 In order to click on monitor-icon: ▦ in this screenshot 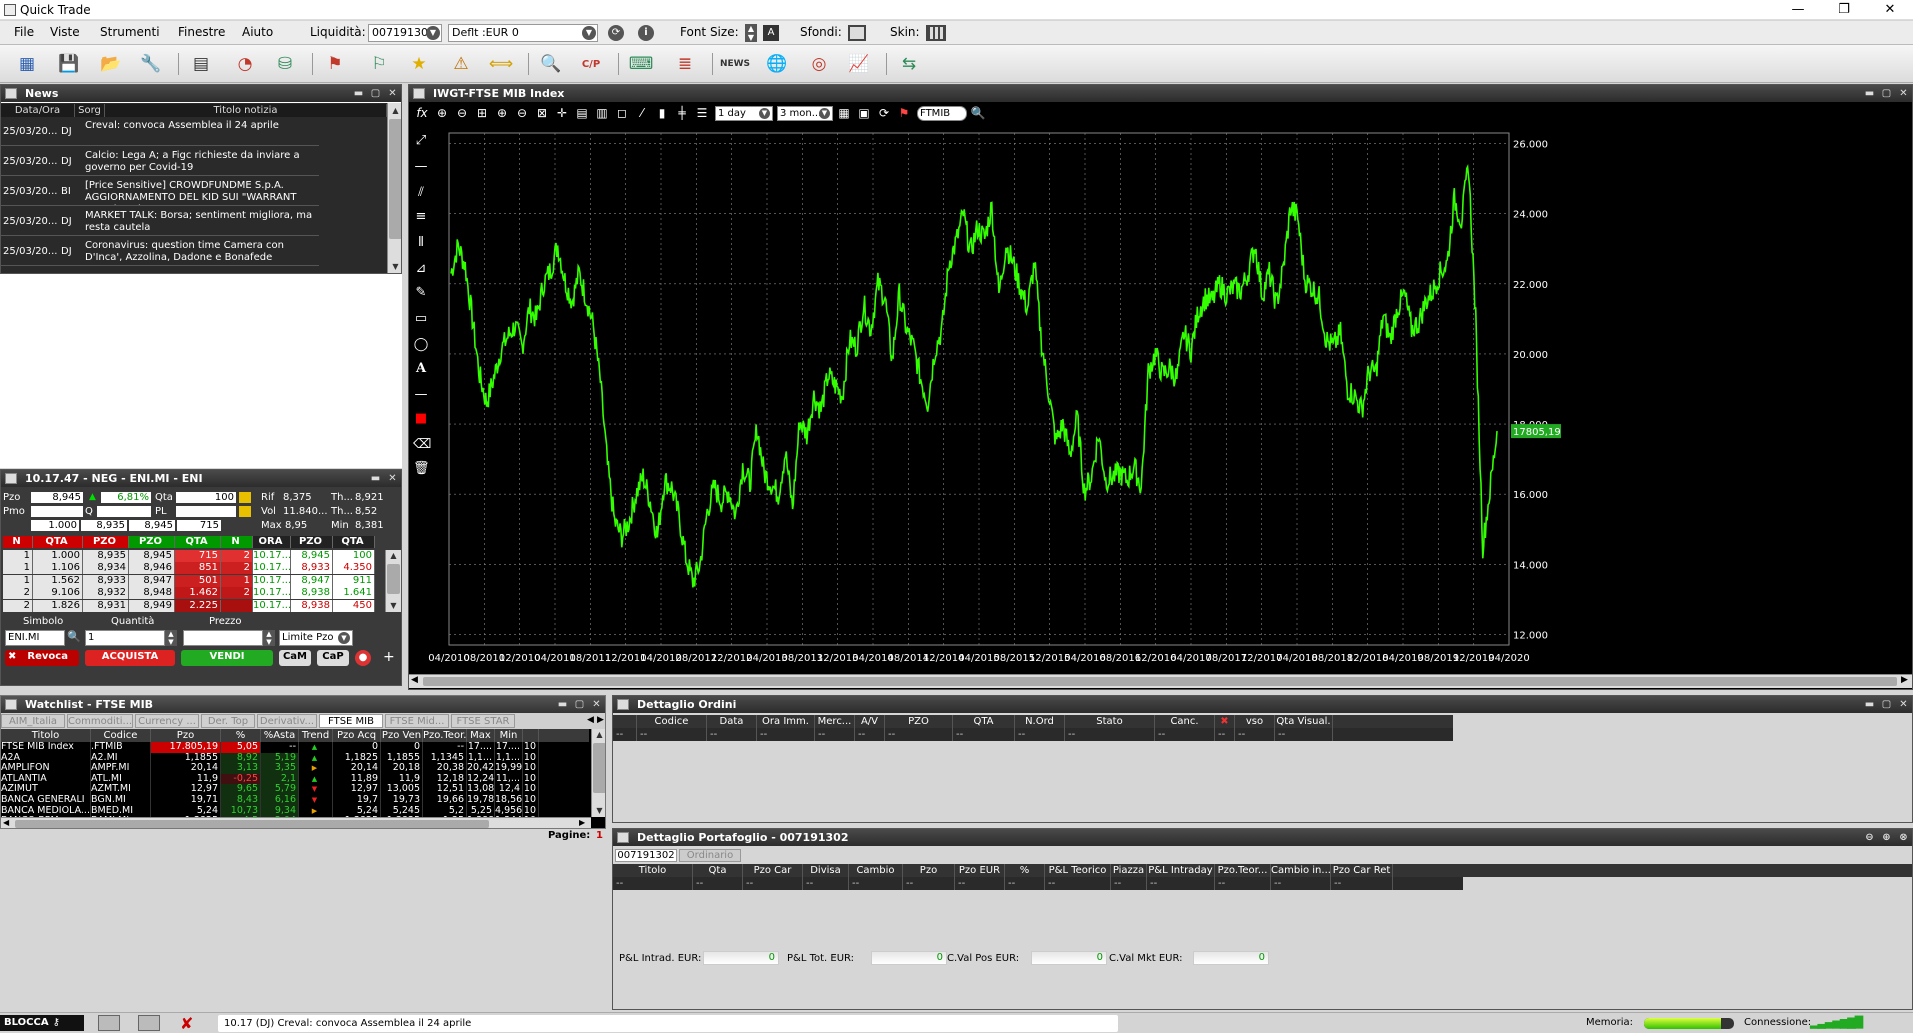, I will do `click(27, 64)`.